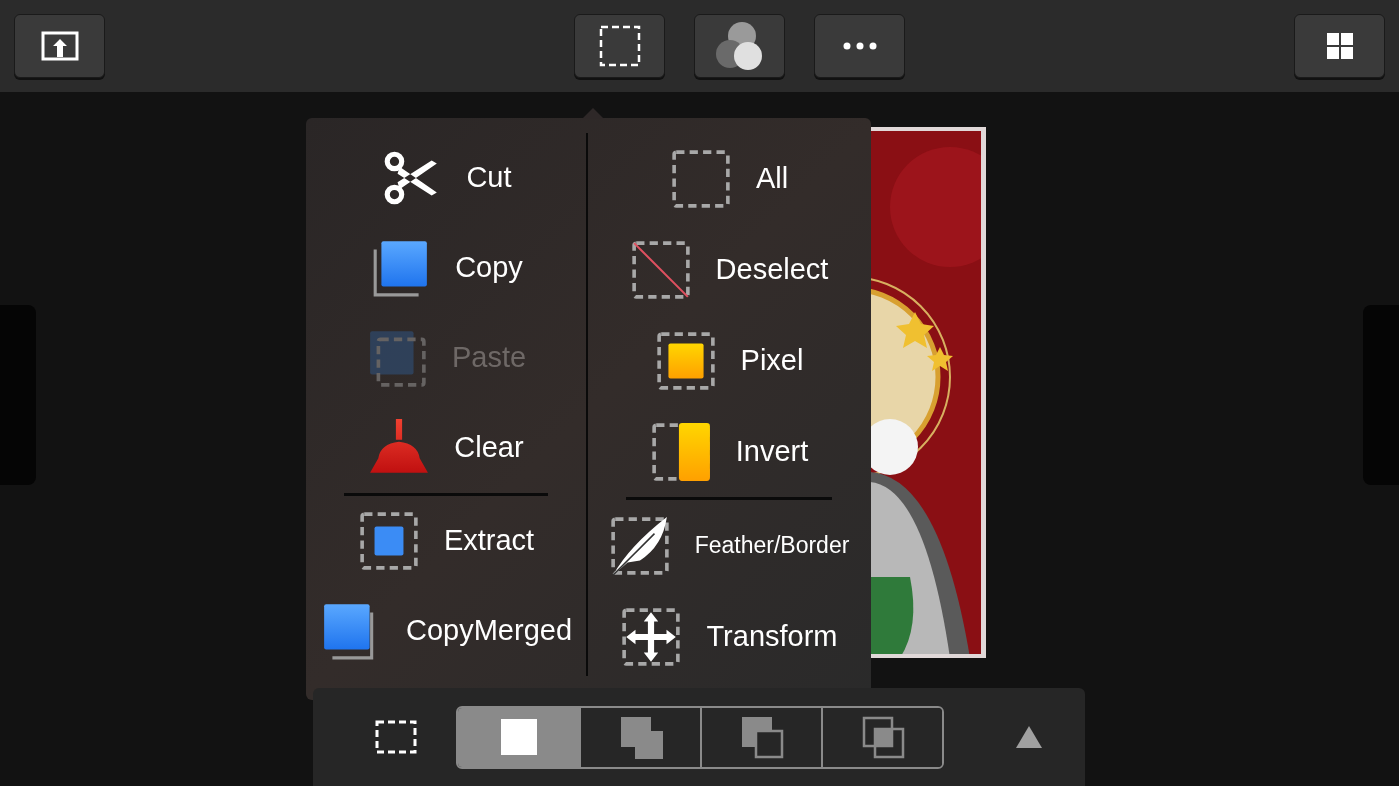 The image size is (1399, 786). I want to click on pointer-arrow-icon, so click(593, 113).